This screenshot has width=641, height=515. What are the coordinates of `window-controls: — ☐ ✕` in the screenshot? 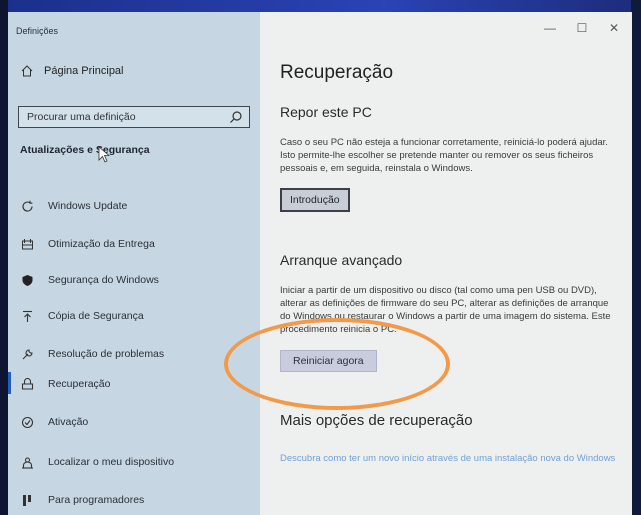 It's located at (582, 28).